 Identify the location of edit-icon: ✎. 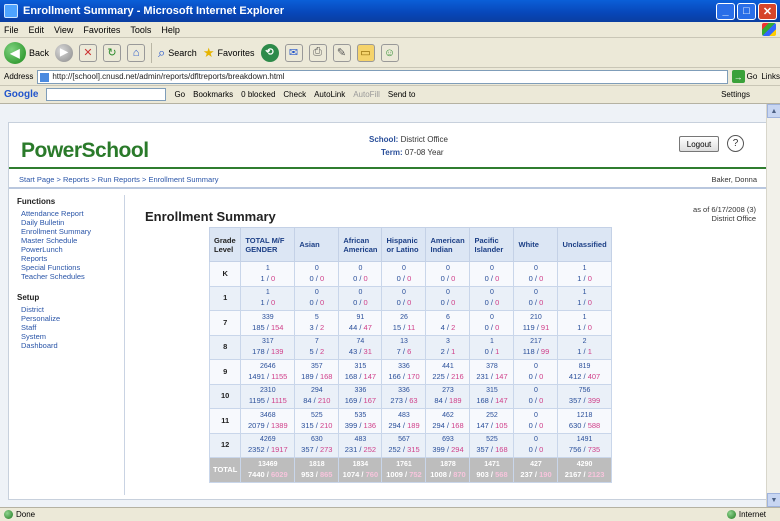
(341, 52).